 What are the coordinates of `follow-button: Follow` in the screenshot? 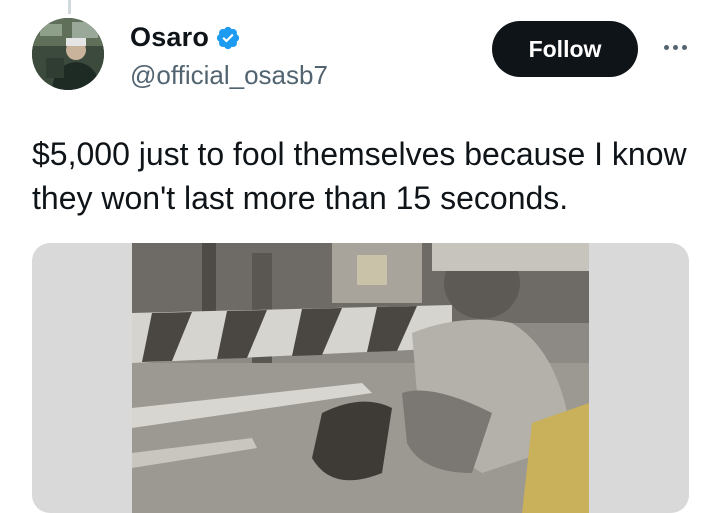 It's located at (565, 49).